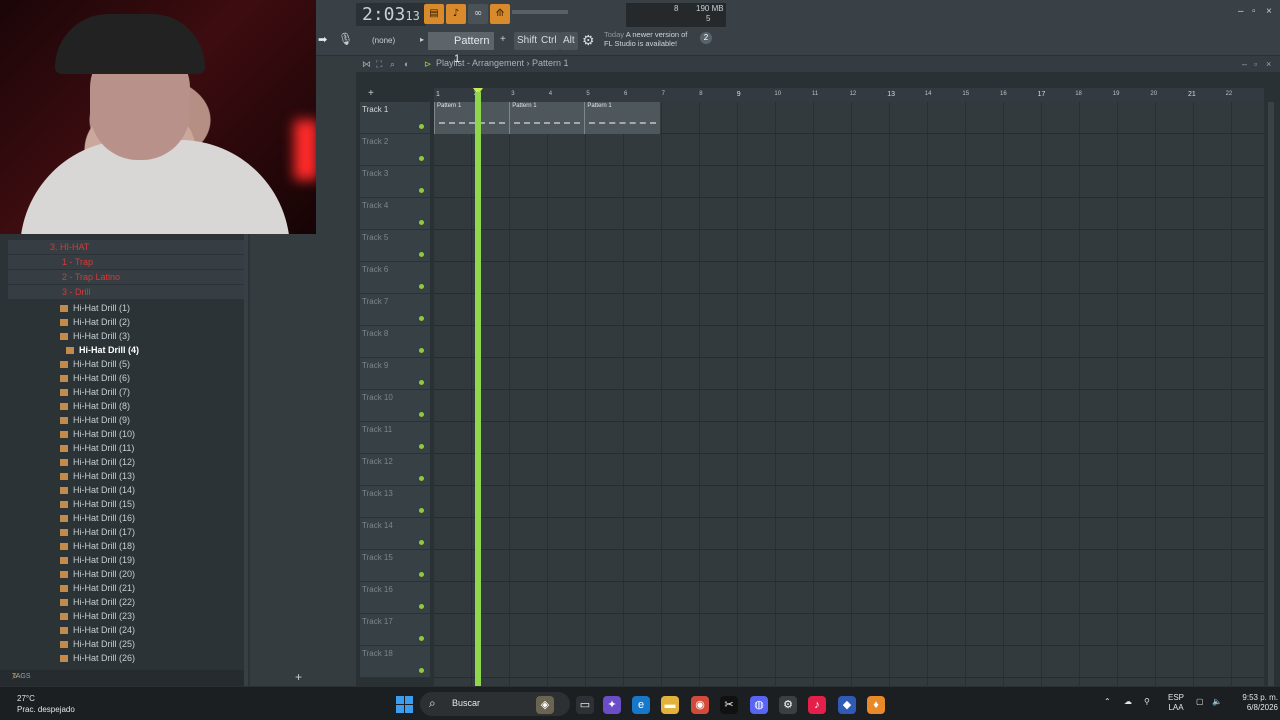 The width and height of the screenshot is (1280, 720). What do you see at coordinates (71, 532) in the screenshot?
I see `file-item: Hi-Hat Drill (17)` at bounding box center [71, 532].